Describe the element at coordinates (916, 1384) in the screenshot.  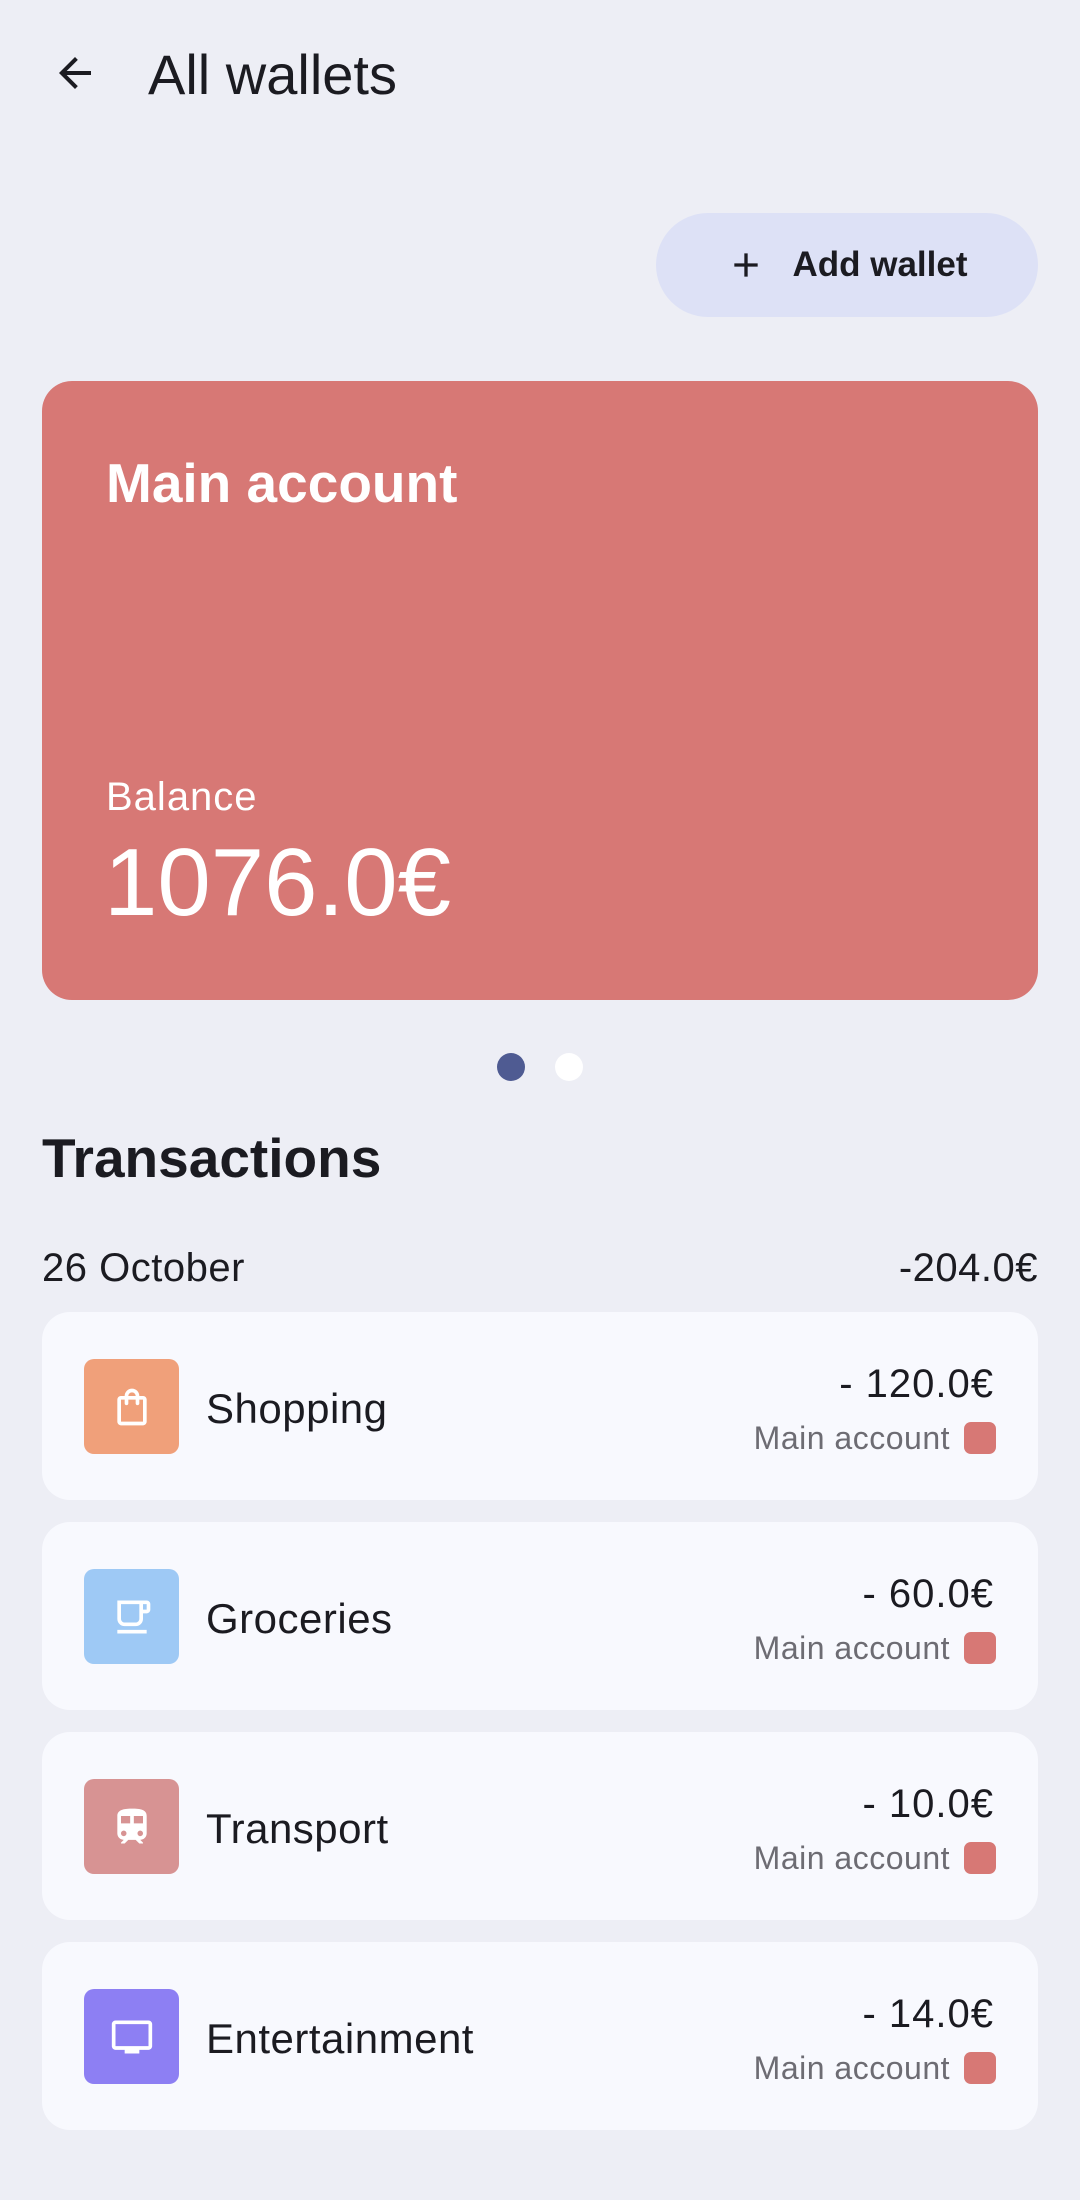
I see `transaction-amount: - 120.0€` at that location.